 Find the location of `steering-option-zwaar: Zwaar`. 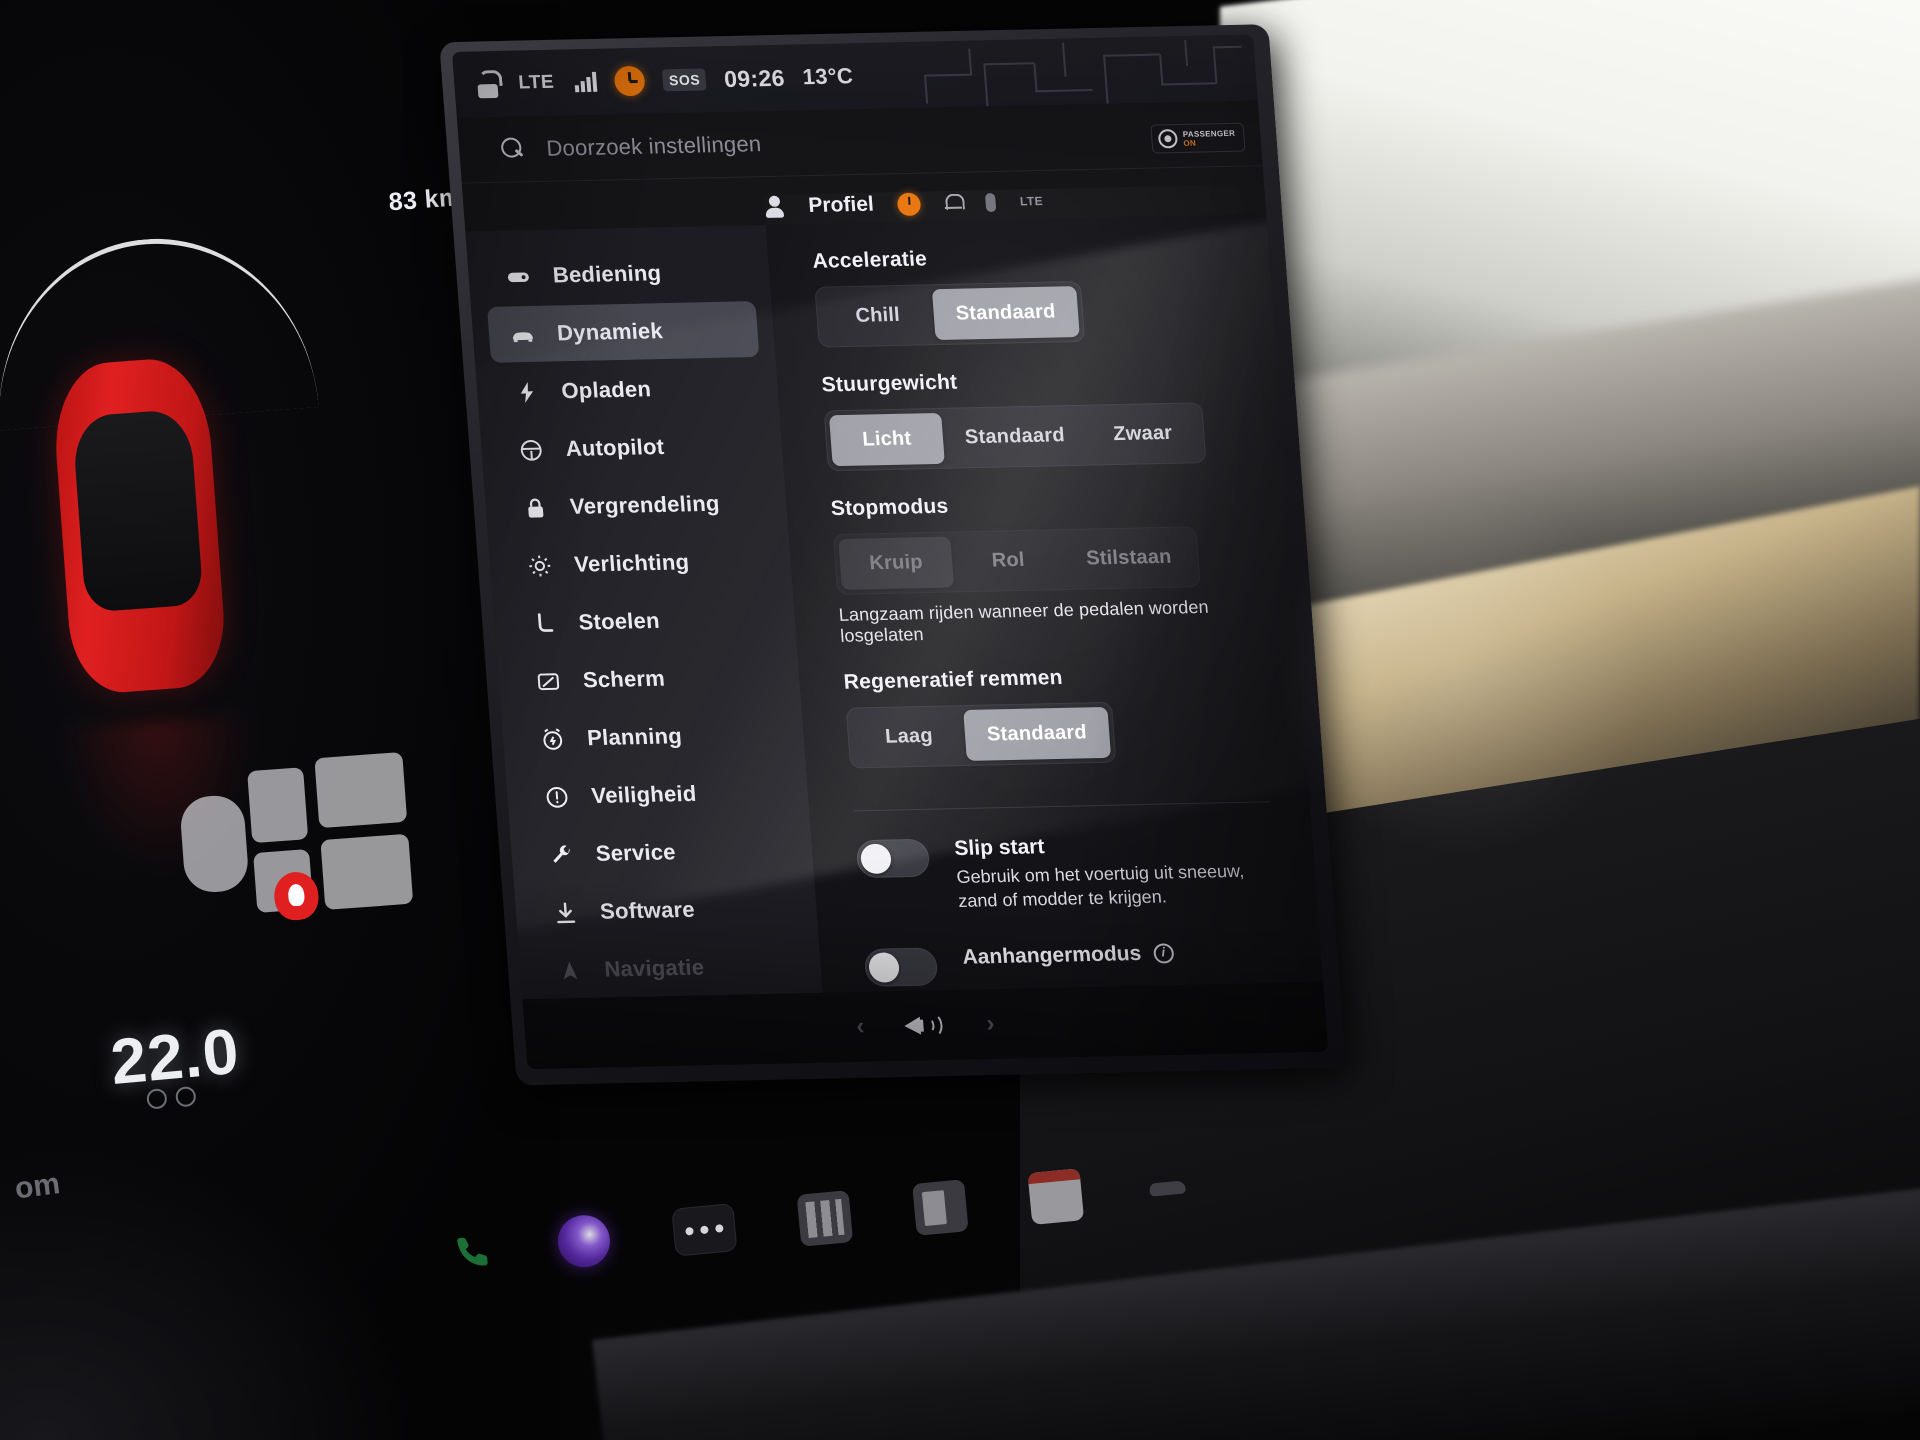

steering-option-zwaar: Zwaar is located at coordinates (1143, 433).